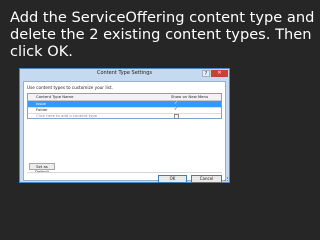 This screenshot has width=320, height=240. Describe the element at coordinates (124, 97) in the screenshot. I see `grid-header: Content Type Name Show on New Menu` at that location.